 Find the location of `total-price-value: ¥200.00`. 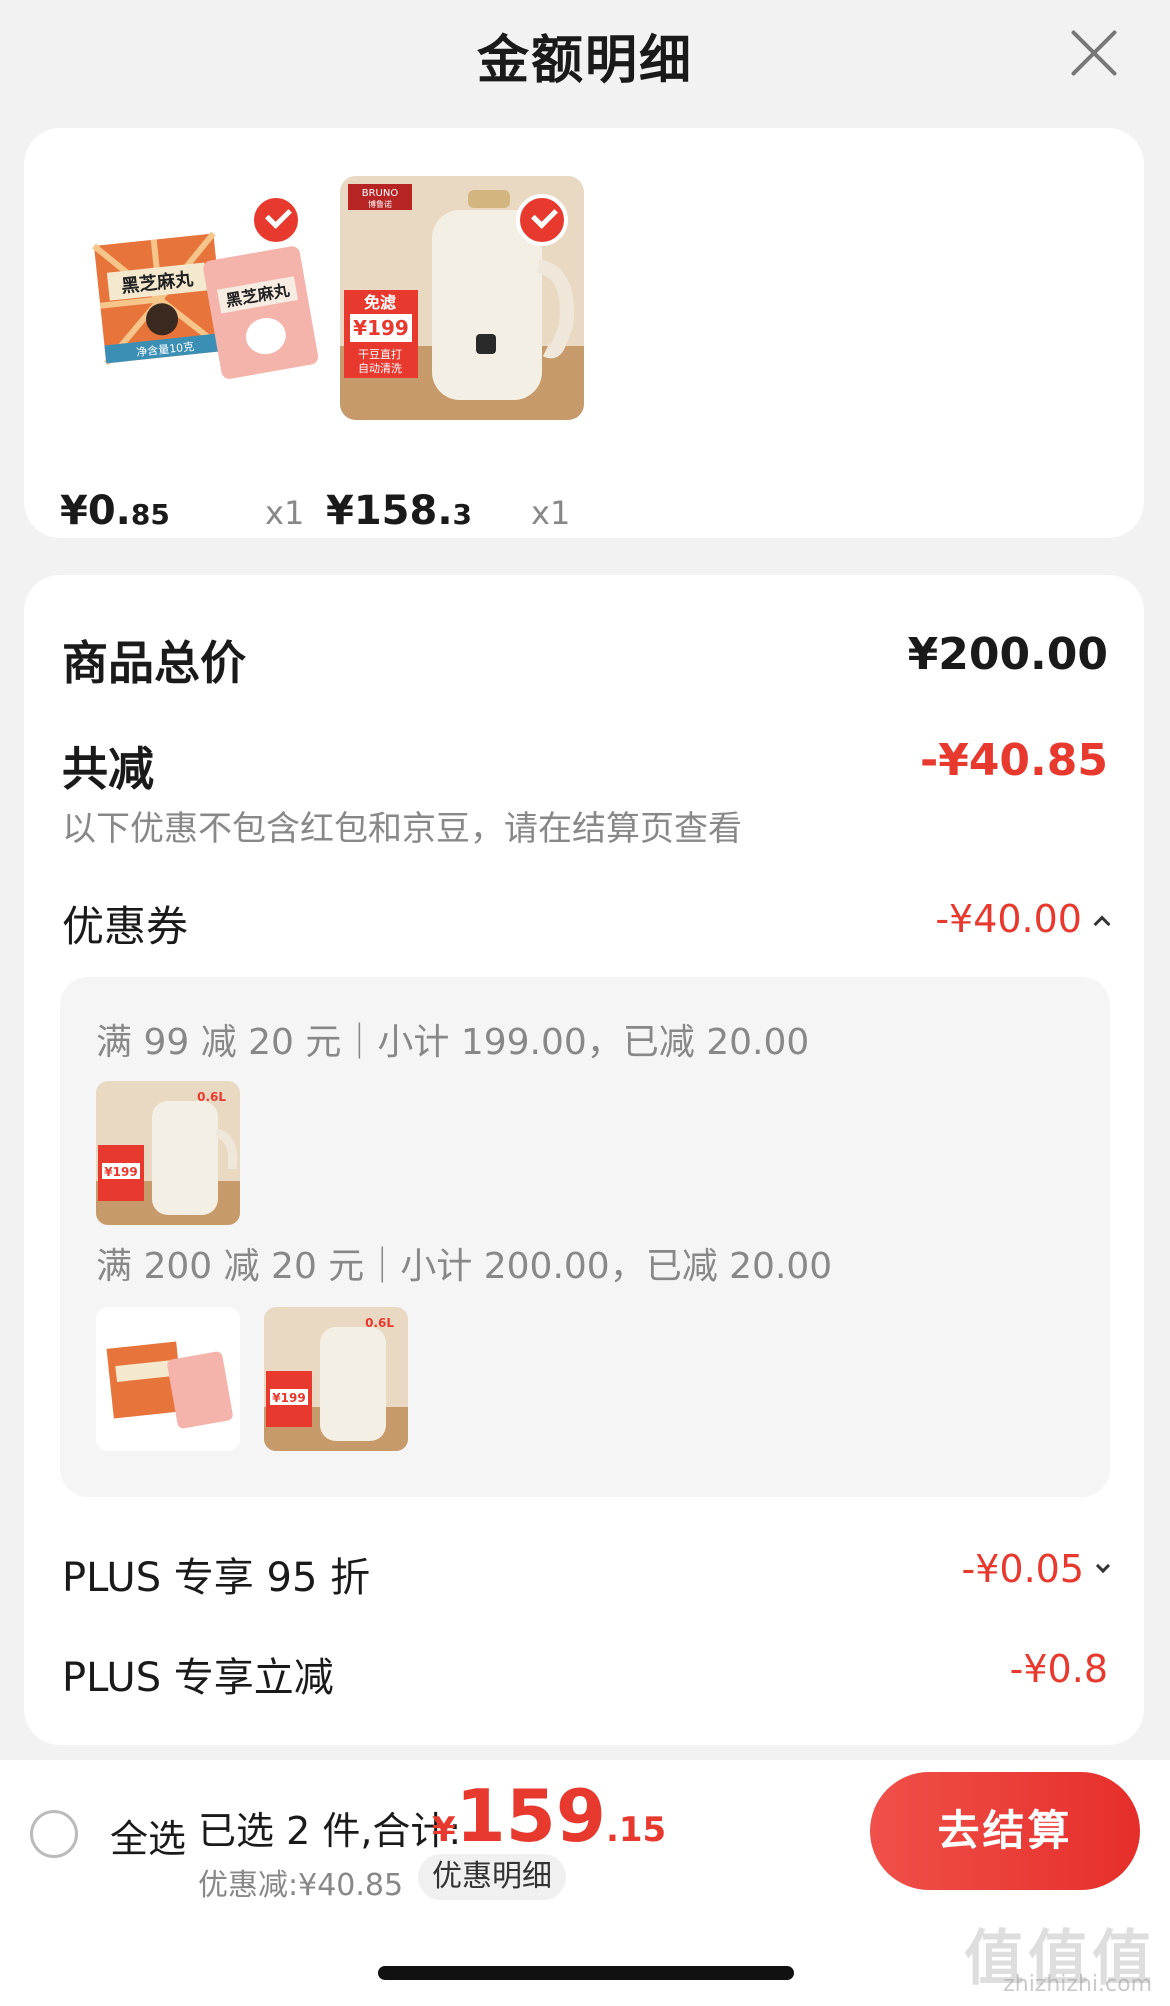

total-price-value: ¥200.00 is located at coordinates (1007, 654).